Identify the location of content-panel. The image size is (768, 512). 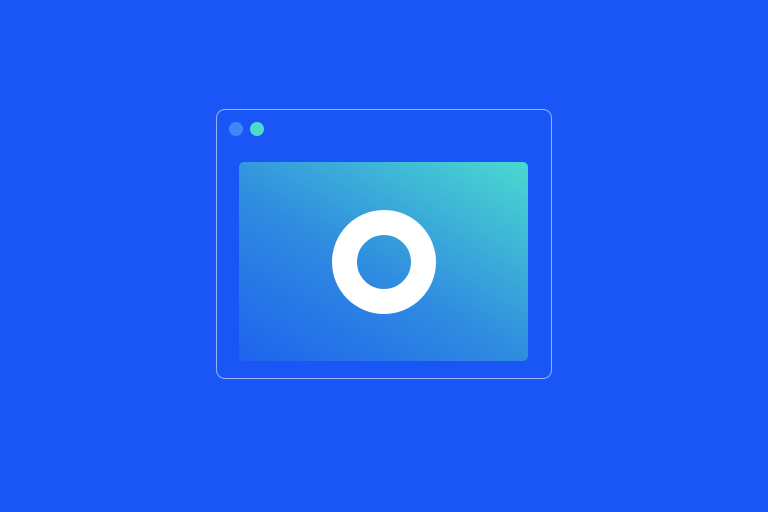
(383, 261).